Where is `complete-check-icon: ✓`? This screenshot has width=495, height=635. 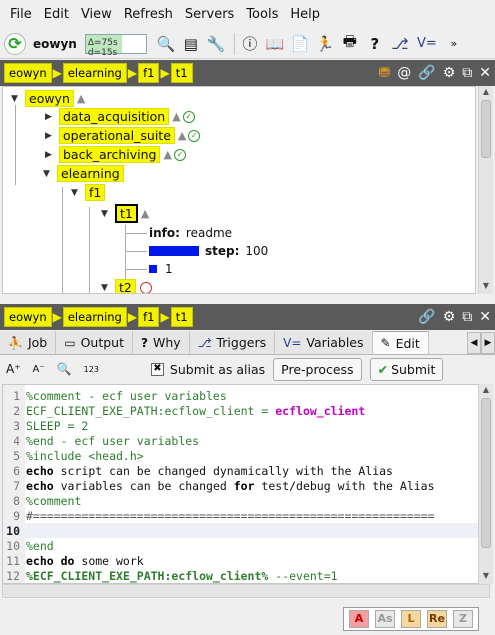
complete-check-icon: ✓ is located at coordinates (194, 135).